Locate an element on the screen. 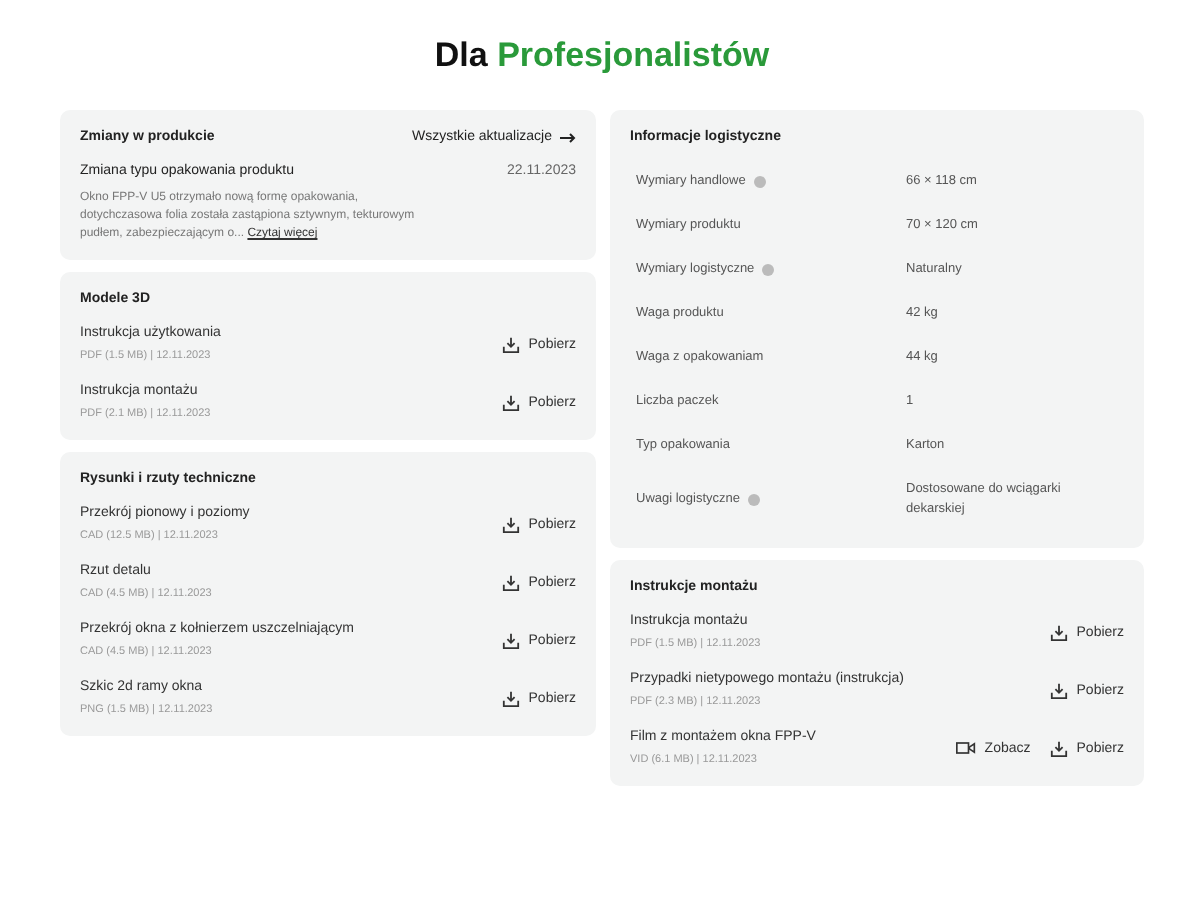  arrow-right-icon is located at coordinates (568, 137).